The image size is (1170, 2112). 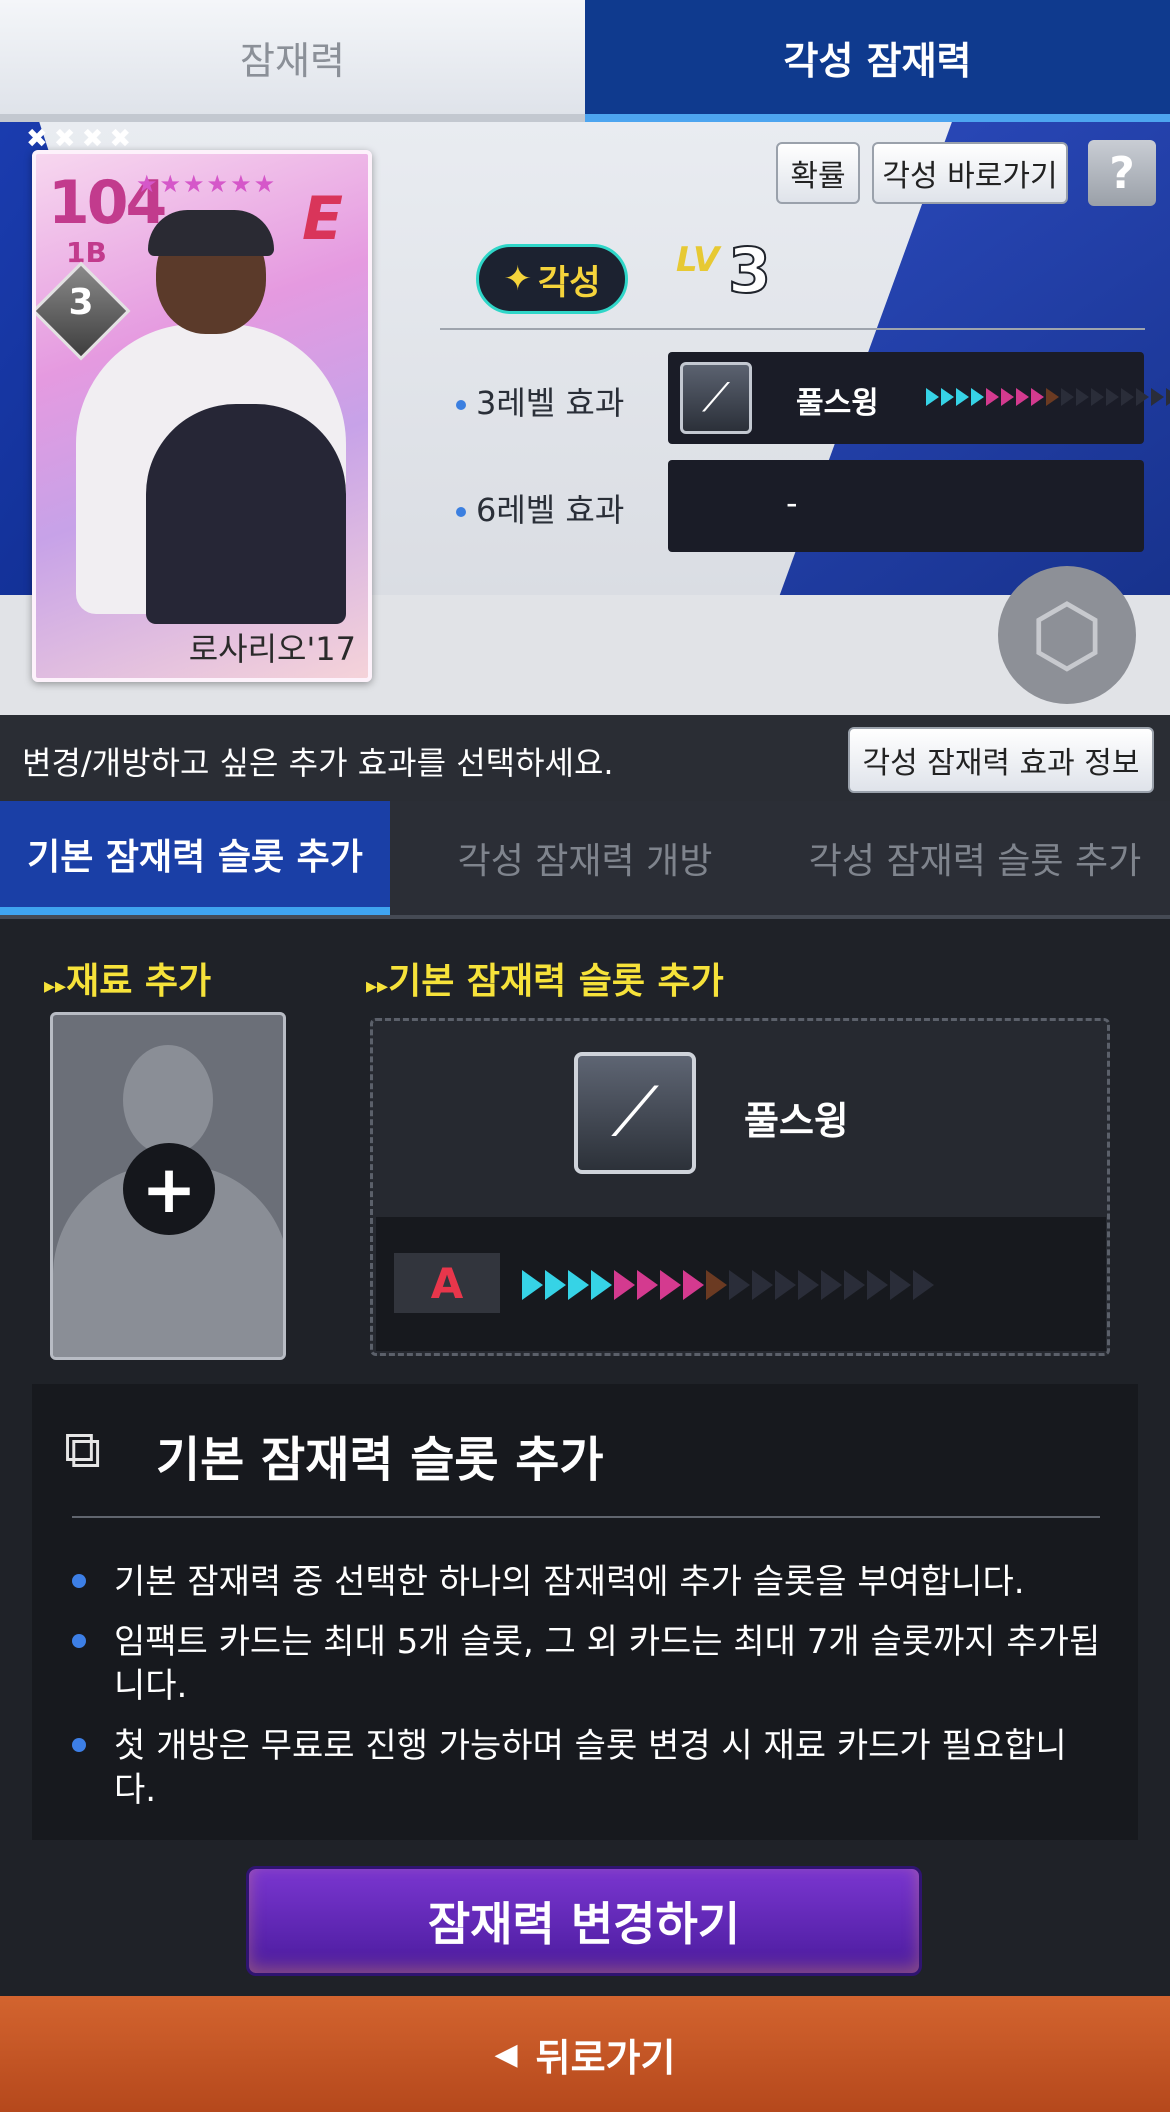 I want to click on level-3-effect-label: 3레벨 효과, so click(x=540, y=401).